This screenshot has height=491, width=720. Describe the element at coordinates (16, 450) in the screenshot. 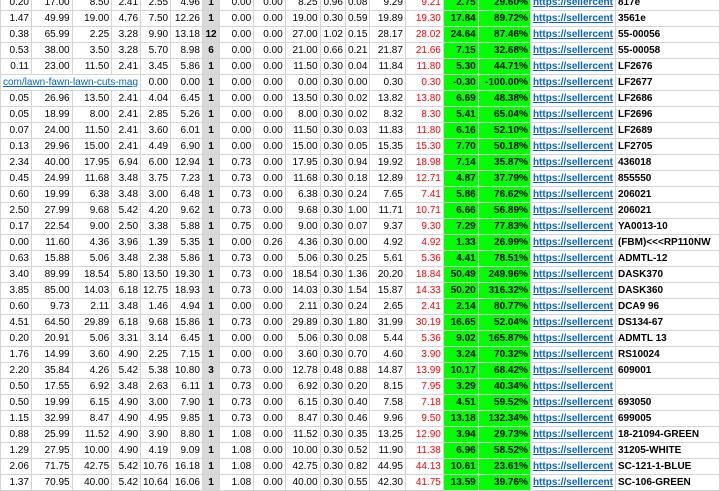

I see `col-a: 1.29` at that location.